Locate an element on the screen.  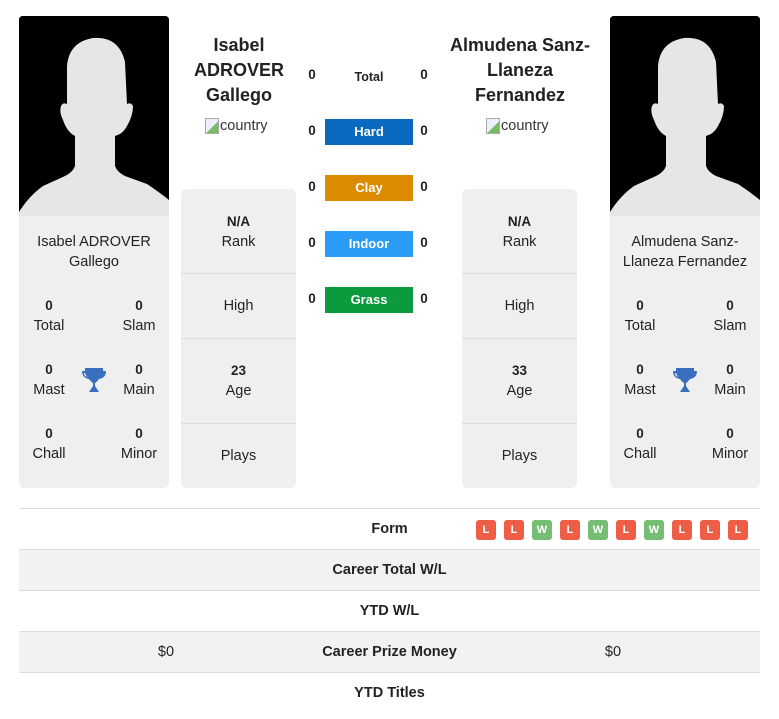
player-left-stats: N/A Rank High 23 Age Plays is located at coordinates (238, 338).